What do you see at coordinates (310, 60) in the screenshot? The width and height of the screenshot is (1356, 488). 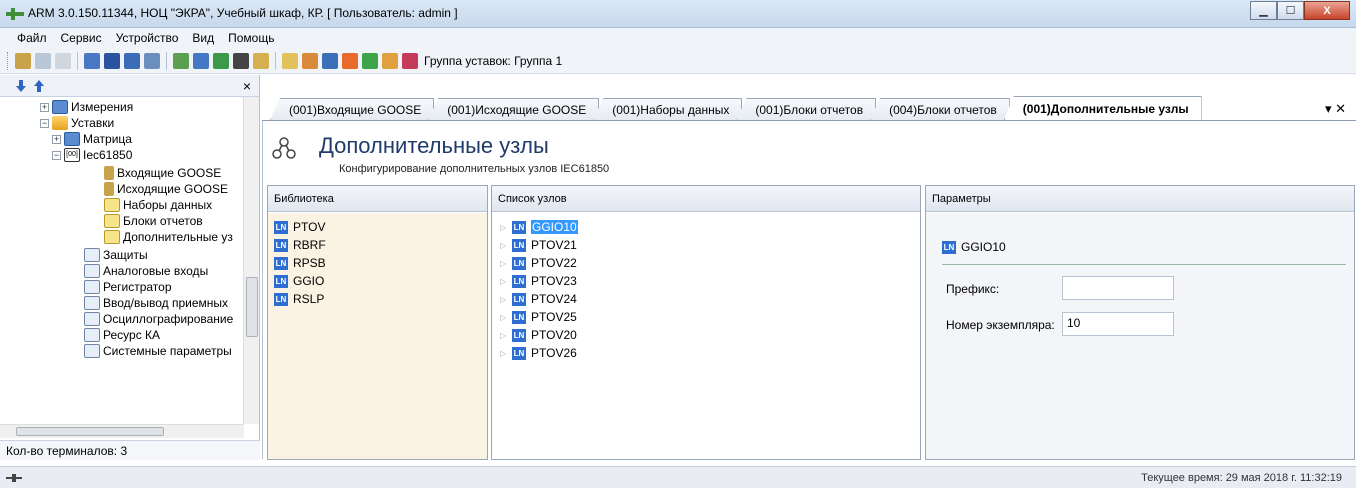 I see `edit-icon` at bounding box center [310, 60].